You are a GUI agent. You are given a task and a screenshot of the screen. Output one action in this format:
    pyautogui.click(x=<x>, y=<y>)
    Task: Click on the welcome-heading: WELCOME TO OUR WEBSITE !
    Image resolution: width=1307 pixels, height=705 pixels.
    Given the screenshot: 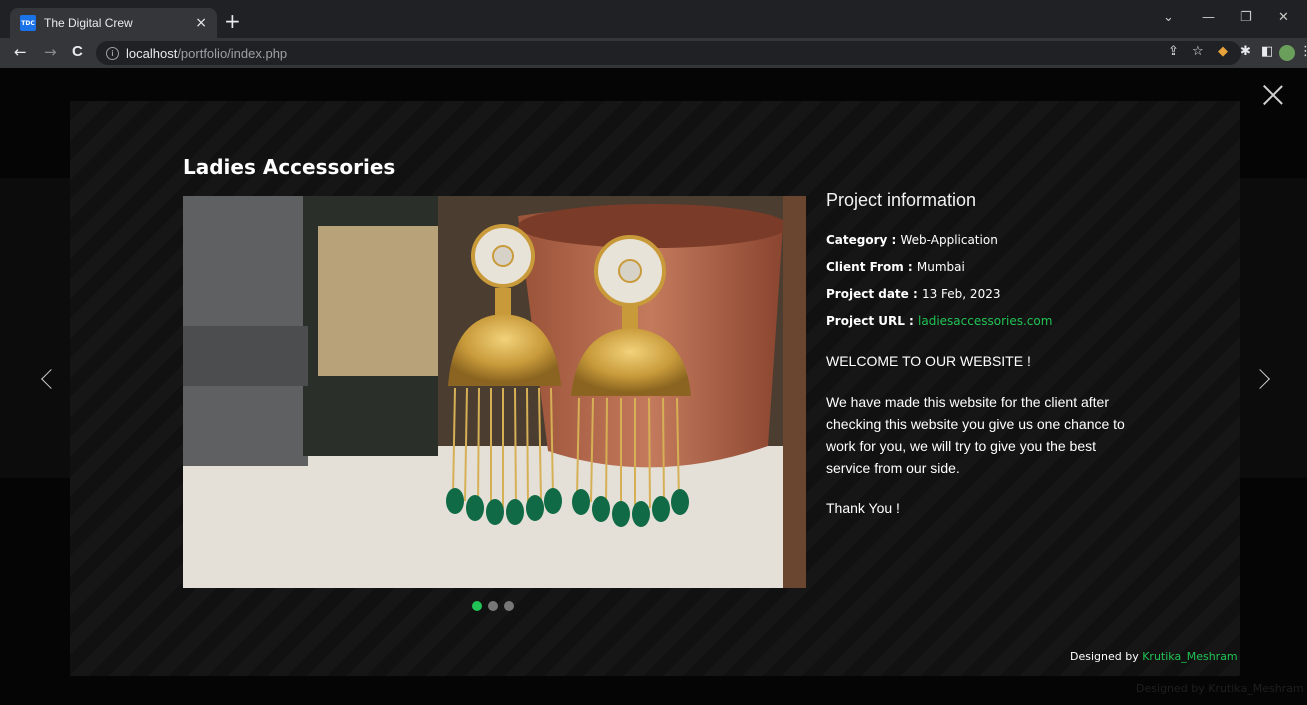 What is the action you would take?
    pyautogui.click(x=928, y=361)
    